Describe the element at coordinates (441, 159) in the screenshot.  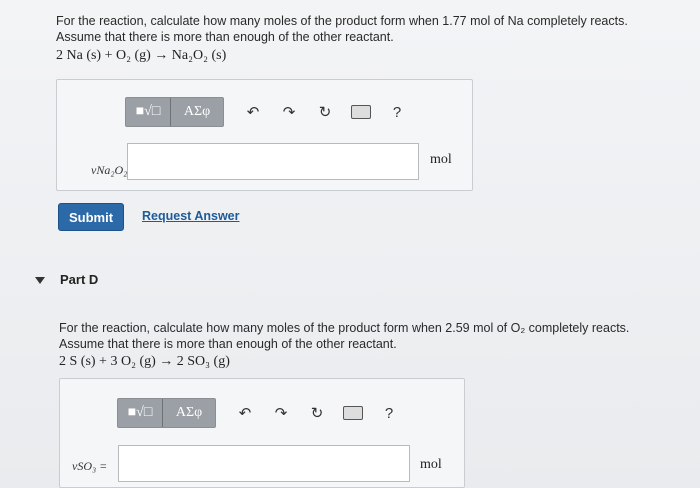
I see `unit-c: mol` at that location.